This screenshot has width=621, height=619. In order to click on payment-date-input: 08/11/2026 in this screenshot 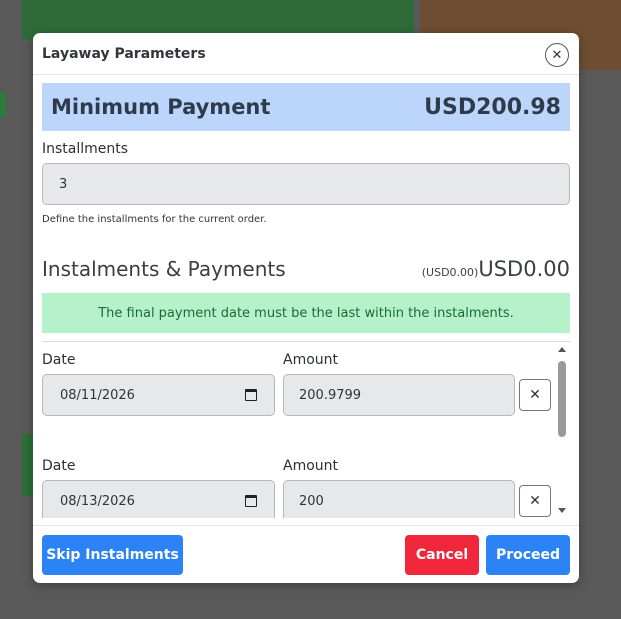, I will do `click(158, 395)`.